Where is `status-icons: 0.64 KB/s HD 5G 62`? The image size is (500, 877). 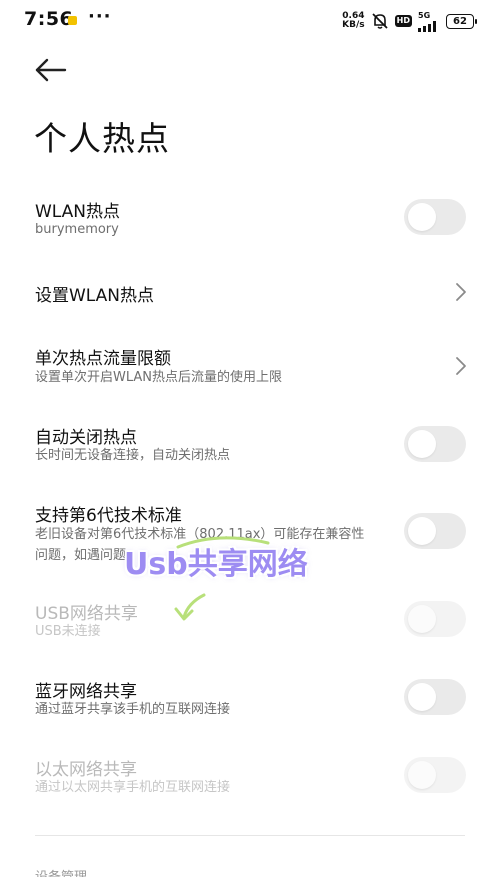
status-icons: 0.64 KB/s HD 5G 62 is located at coordinates (409, 21).